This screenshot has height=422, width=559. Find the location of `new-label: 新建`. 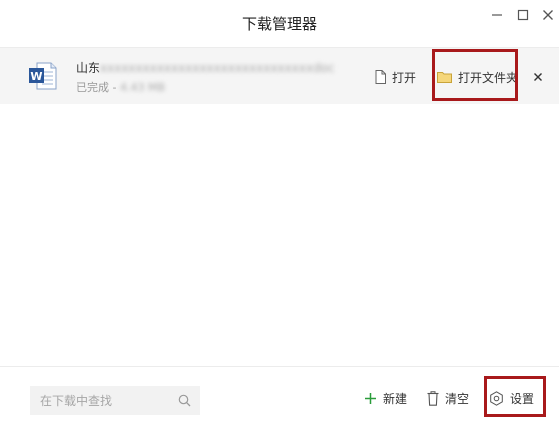

new-label: 新建 is located at coordinates (395, 399).